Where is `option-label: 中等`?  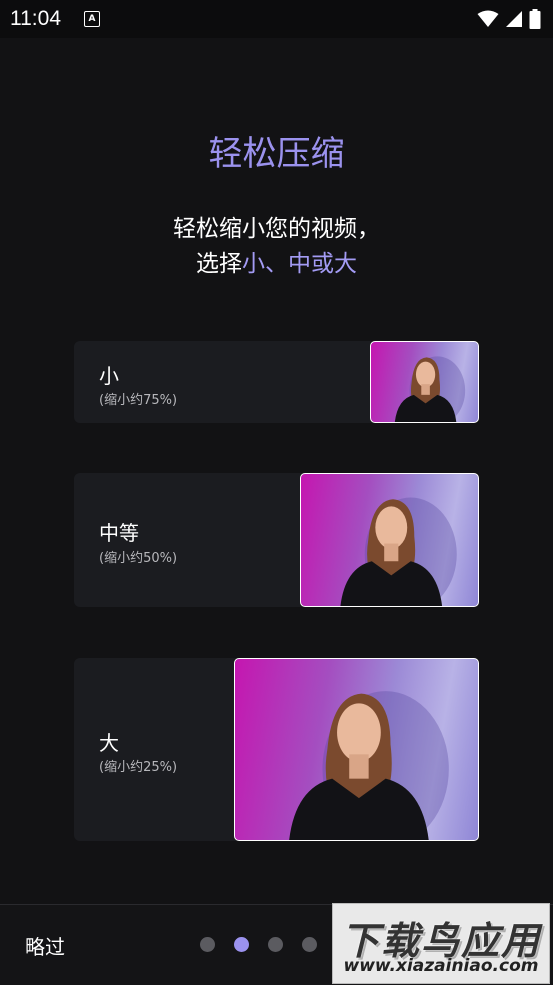
option-label: 中等 is located at coordinates (119, 533).